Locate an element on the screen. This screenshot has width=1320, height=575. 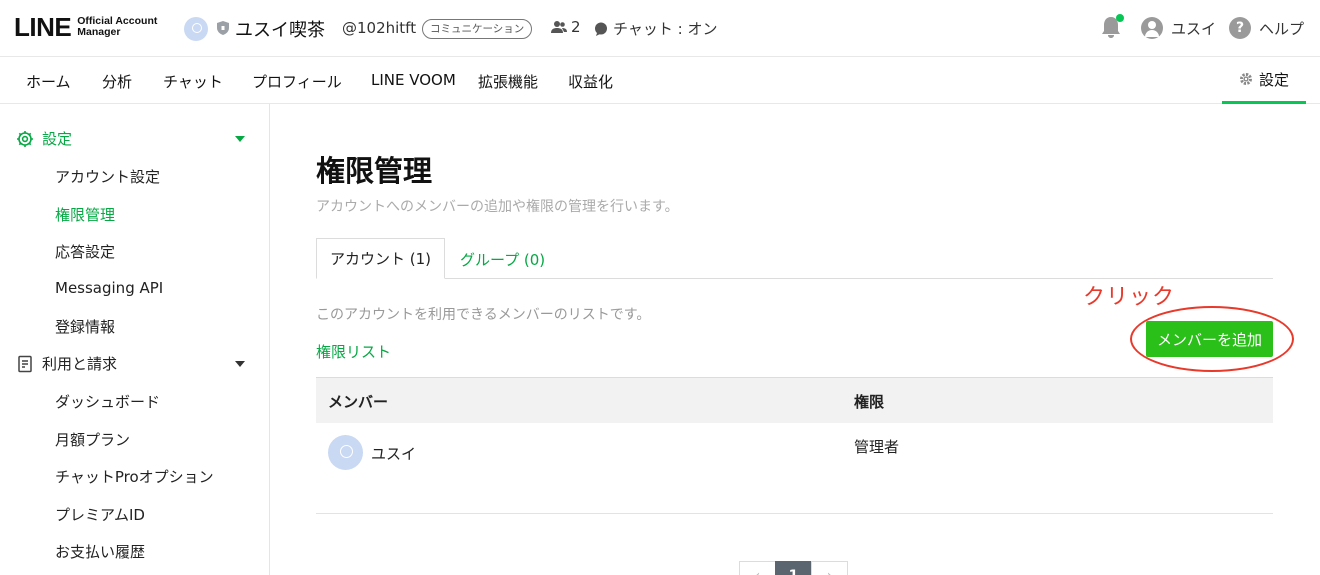
permission-list-link: 権限リスト is located at coordinates (353, 351).